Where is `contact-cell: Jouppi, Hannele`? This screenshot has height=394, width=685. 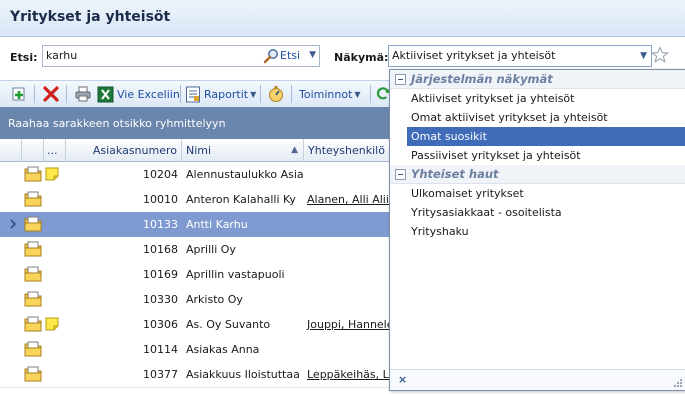 contact-cell: Jouppi, Hannele is located at coordinates (349, 324).